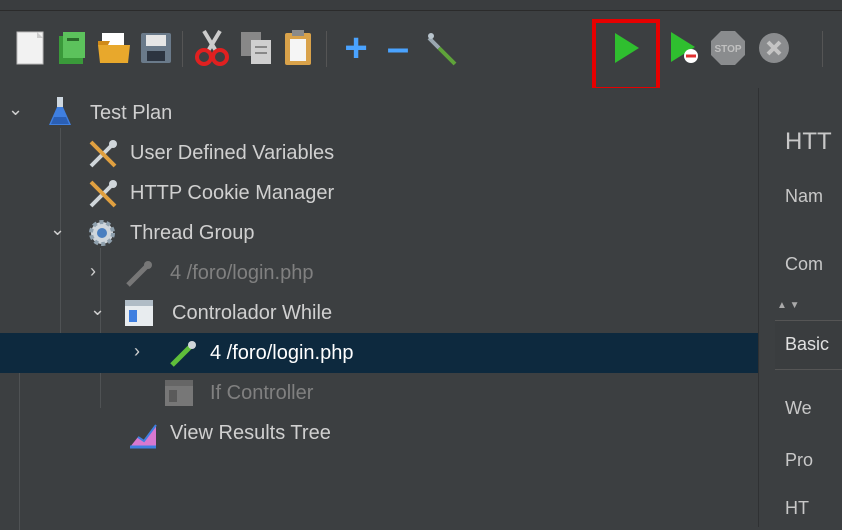  I want to click on start-button-highlight, so click(626, 55).